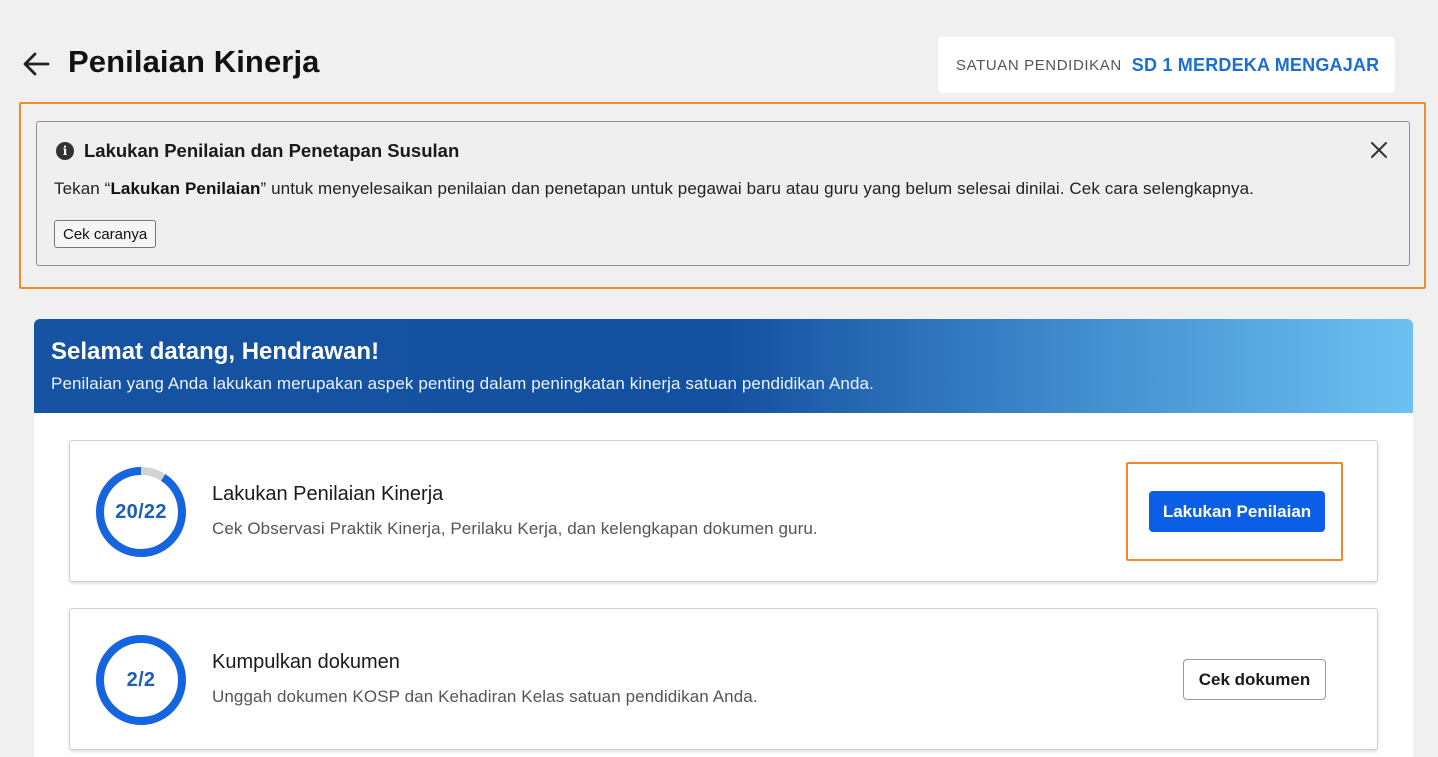 The width and height of the screenshot is (1438, 757). What do you see at coordinates (272, 150) in the screenshot?
I see `info-banner-title: Lakukan Penilaian dan Penetapan Susulan` at bounding box center [272, 150].